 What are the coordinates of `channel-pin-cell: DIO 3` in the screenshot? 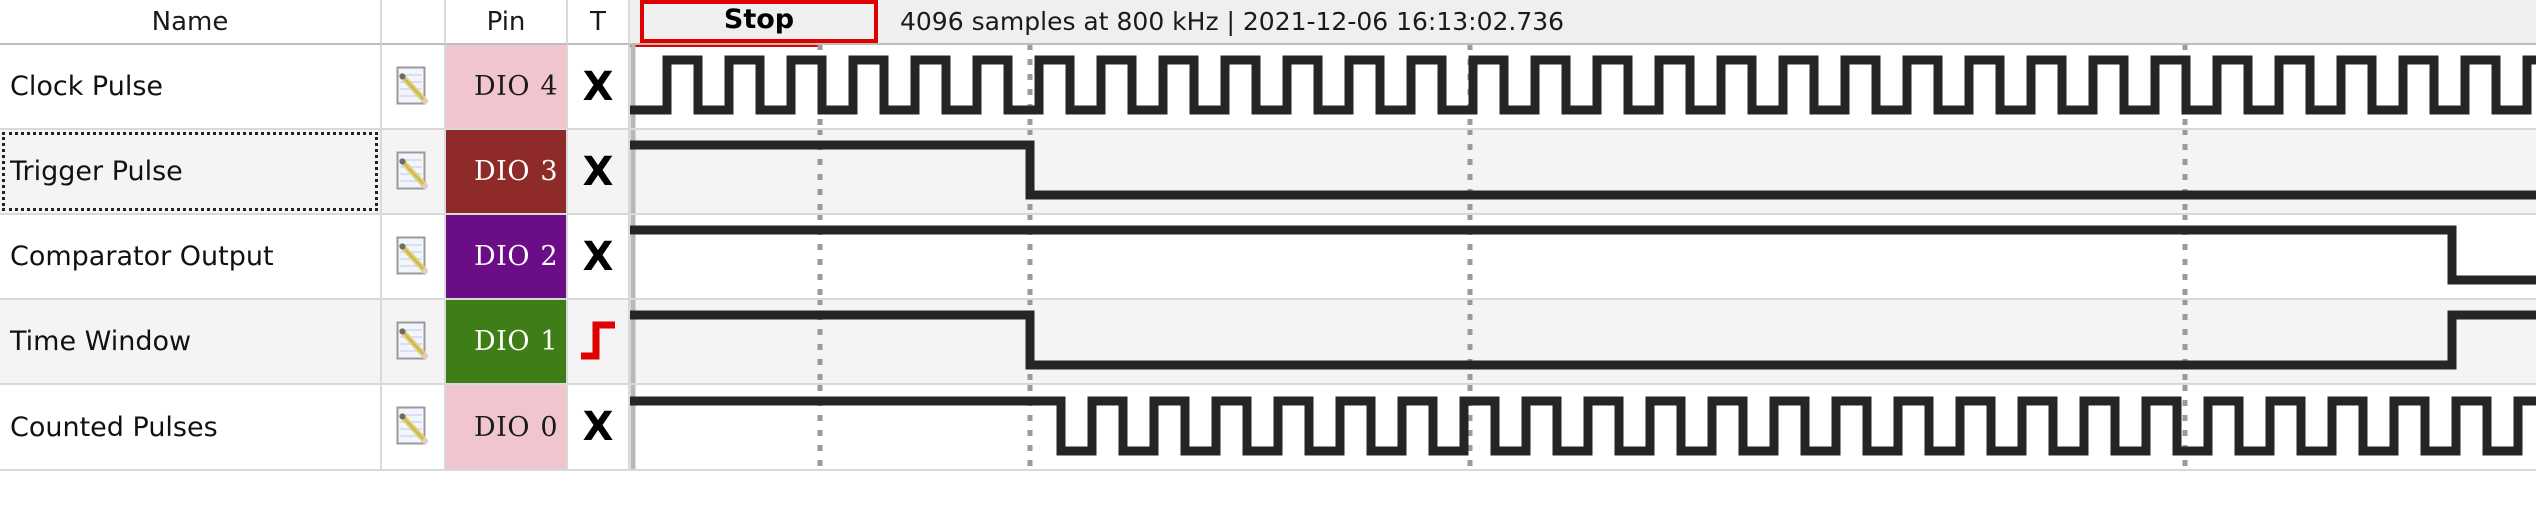 It's located at (507, 172).